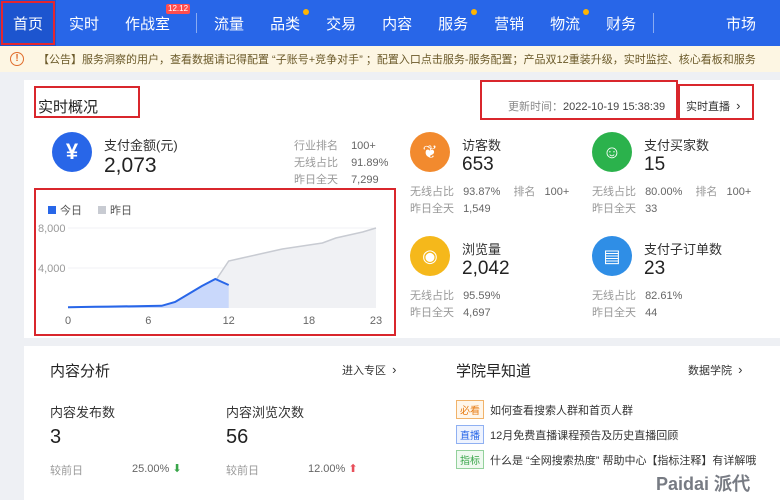  What do you see at coordinates (52, 229) in the screenshot?
I see `y-tick-label: 8,000` at bounding box center [52, 229].